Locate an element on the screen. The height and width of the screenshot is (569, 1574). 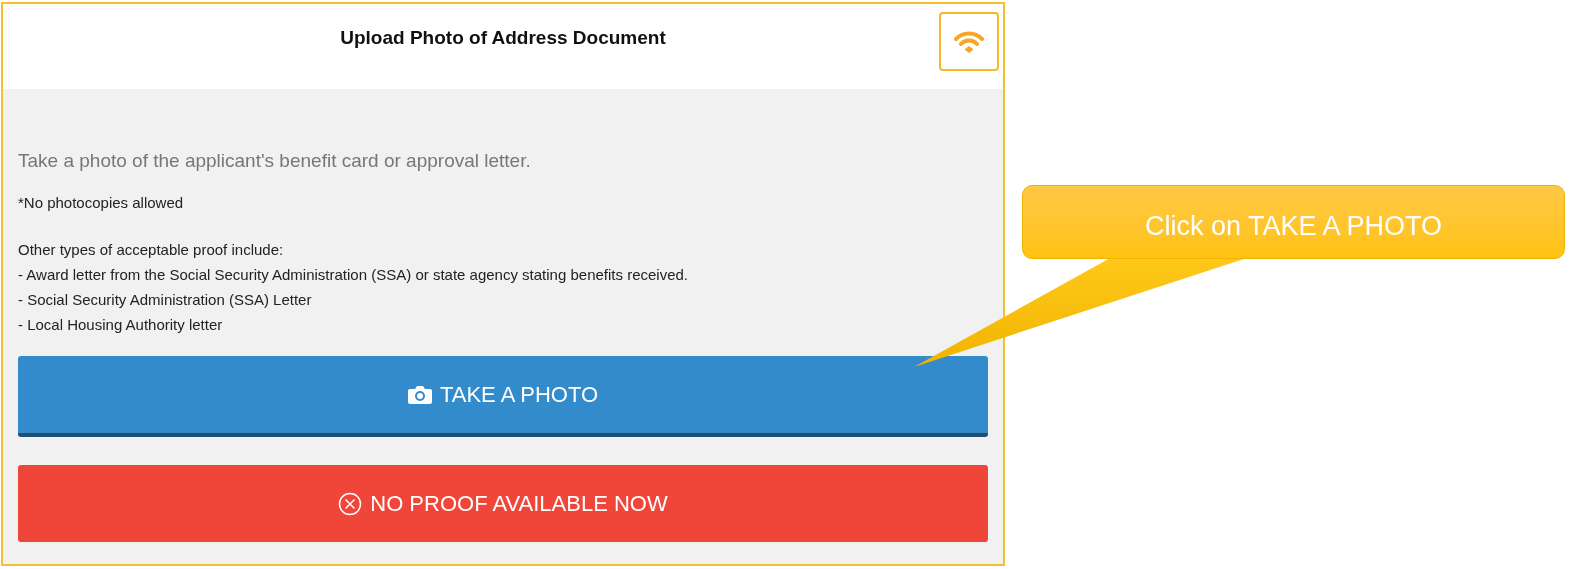
proof-intro-text: Other types of acceptable proof include: is located at coordinates (151, 250).